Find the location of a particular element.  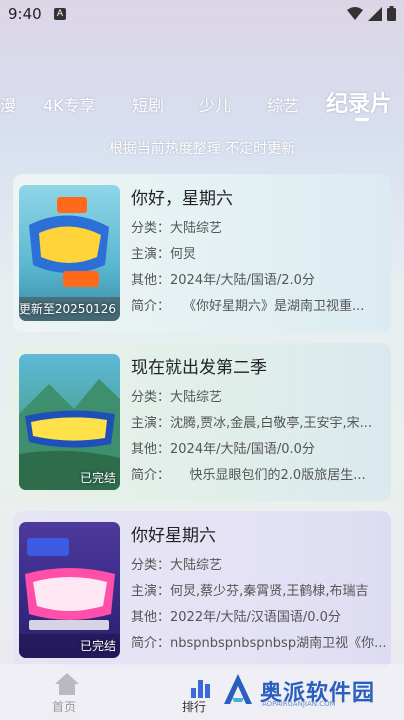

category-tabs: 漫 4K专享 短剧 少儿 综艺 纪录片 is located at coordinates (202, 104).